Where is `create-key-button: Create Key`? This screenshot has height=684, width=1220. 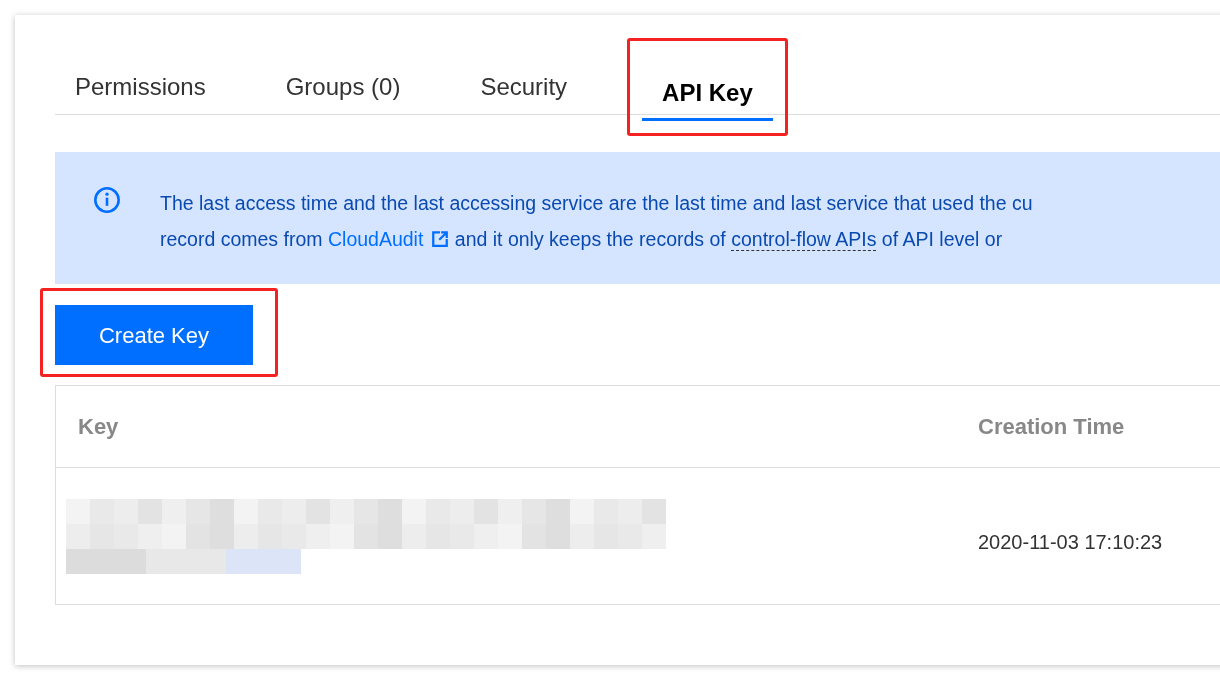 create-key-button: Create Key is located at coordinates (154, 335).